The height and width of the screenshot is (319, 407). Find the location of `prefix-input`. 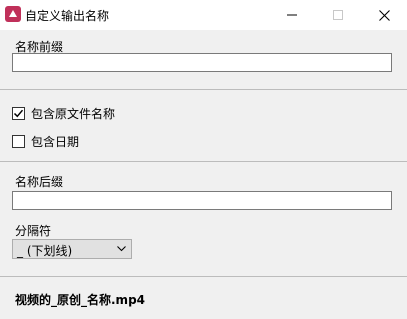

prefix-input is located at coordinates (202, 62).